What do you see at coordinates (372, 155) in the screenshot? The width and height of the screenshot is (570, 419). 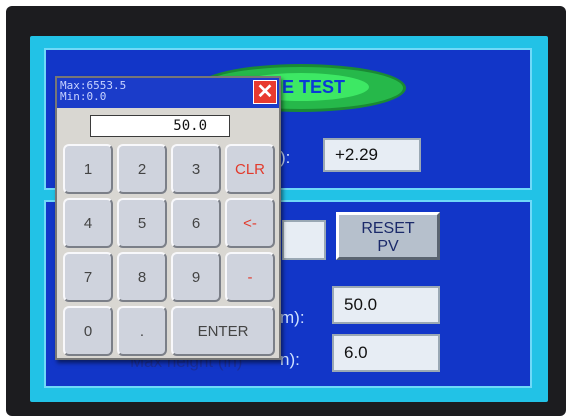 I see `top-value-box: +2.29` at bounding box center [372, 155].